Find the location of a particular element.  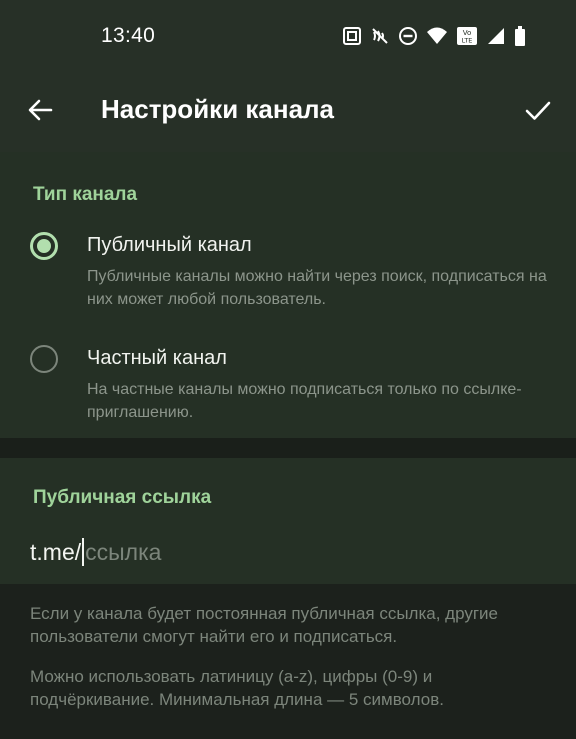

page-title: Настройки канала is located at coordinates (218, 109).